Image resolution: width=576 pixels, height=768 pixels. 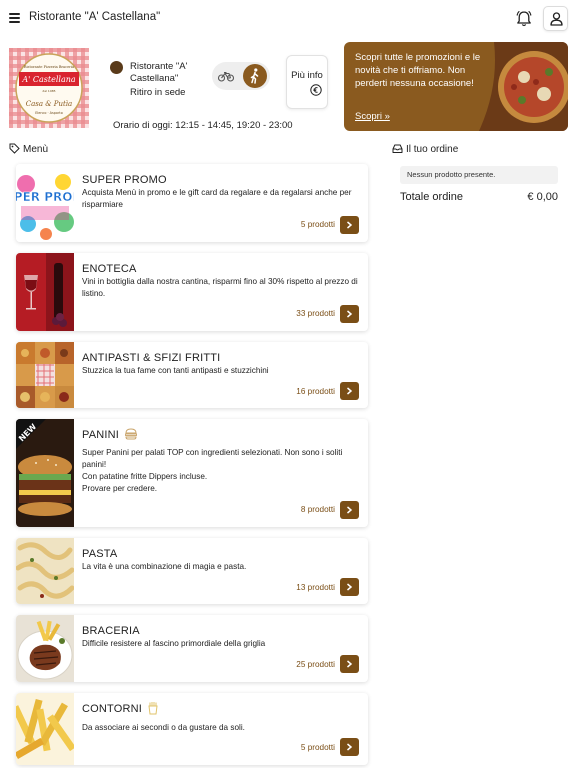 I want to click on more-info-label: Più info, so click(x=307, y=75).